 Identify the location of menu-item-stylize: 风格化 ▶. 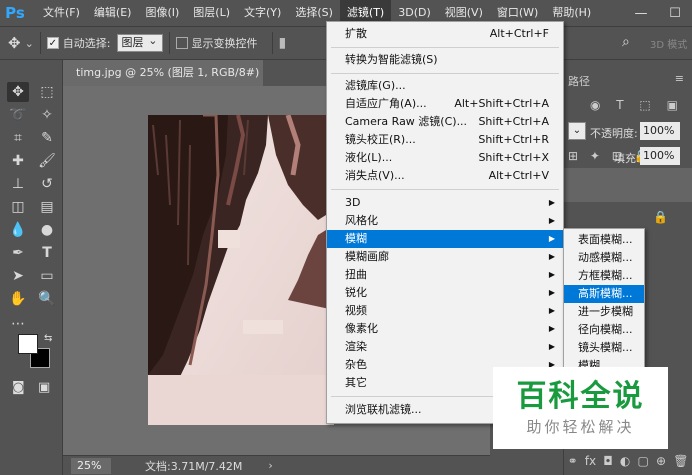
(445, 221).